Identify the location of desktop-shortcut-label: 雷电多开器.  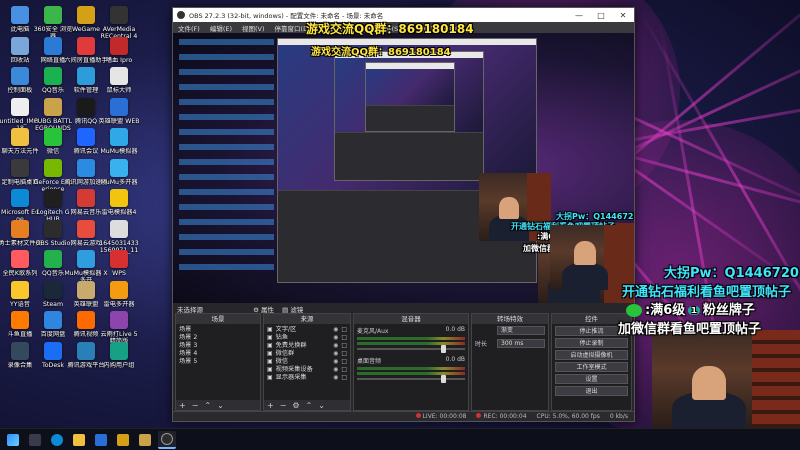
(119, 304).